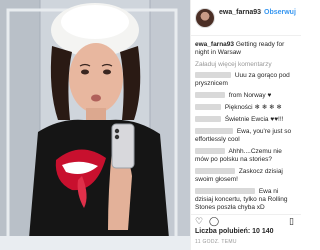 The height and width of the screenshot is (250, 320). I want to click on comment-item: Zaskocz dzisiaj swoim głosem!, so click(246, 176).